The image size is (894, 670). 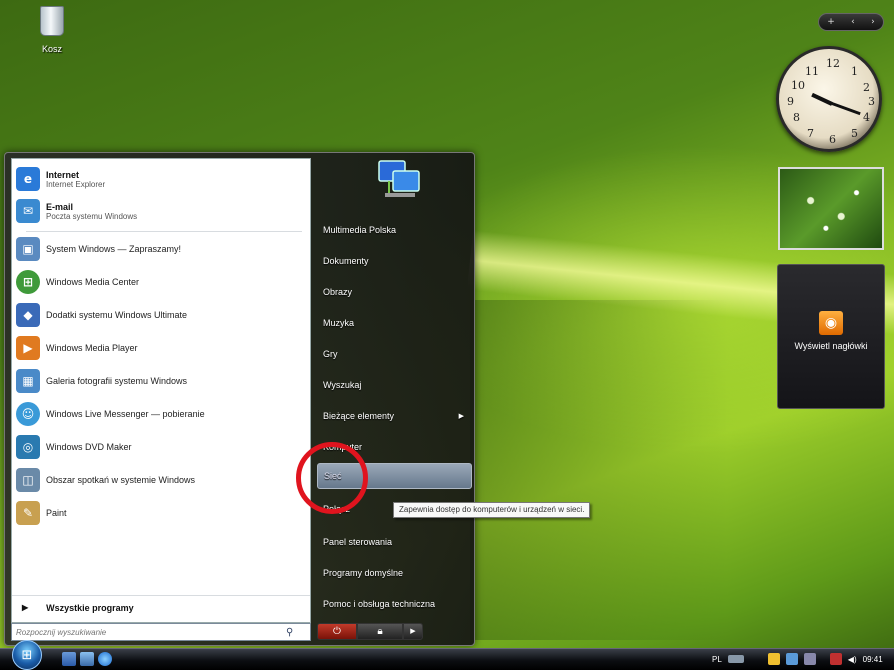 I want to click on security-shield-icon, so click(x=773, y=659).